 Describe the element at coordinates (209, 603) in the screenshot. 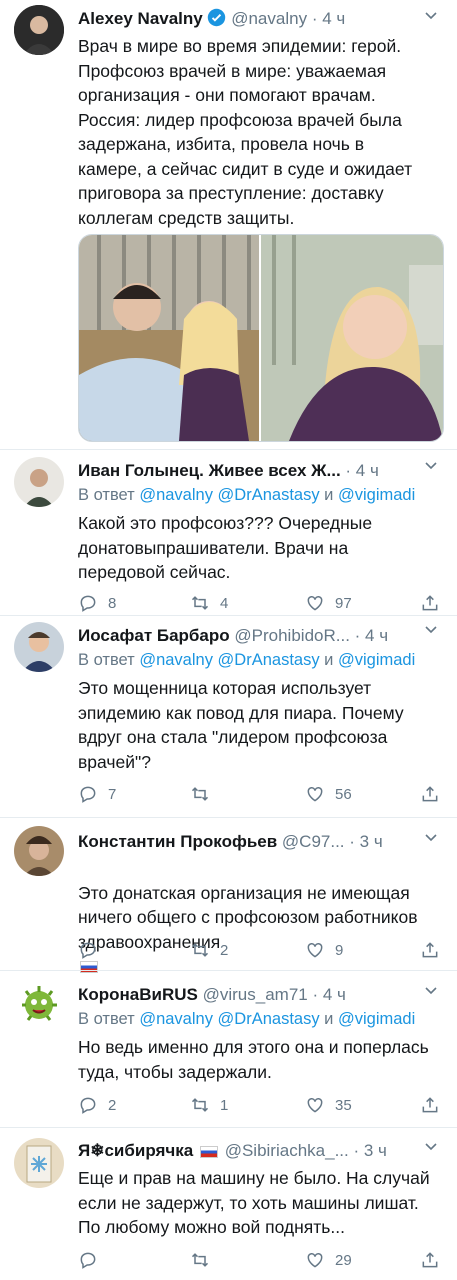

I see `retweet-button: 4` at that location.